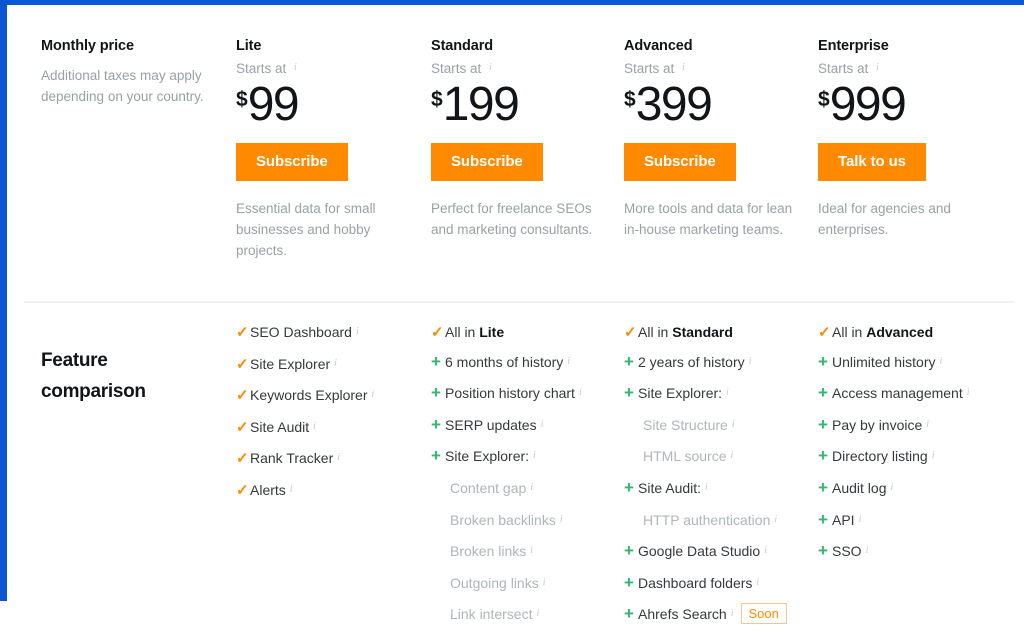 The height and width of the screenshot is (632, 1024). Describe the element at coordinates (691, 361) in the screenshot. I see `feature-label: 2 years of history` at that location.